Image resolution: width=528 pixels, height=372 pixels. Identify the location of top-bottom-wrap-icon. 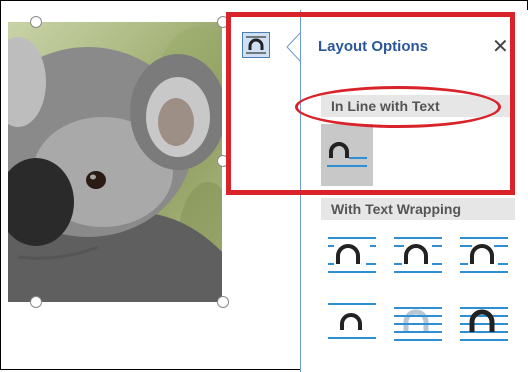
(352, 321).